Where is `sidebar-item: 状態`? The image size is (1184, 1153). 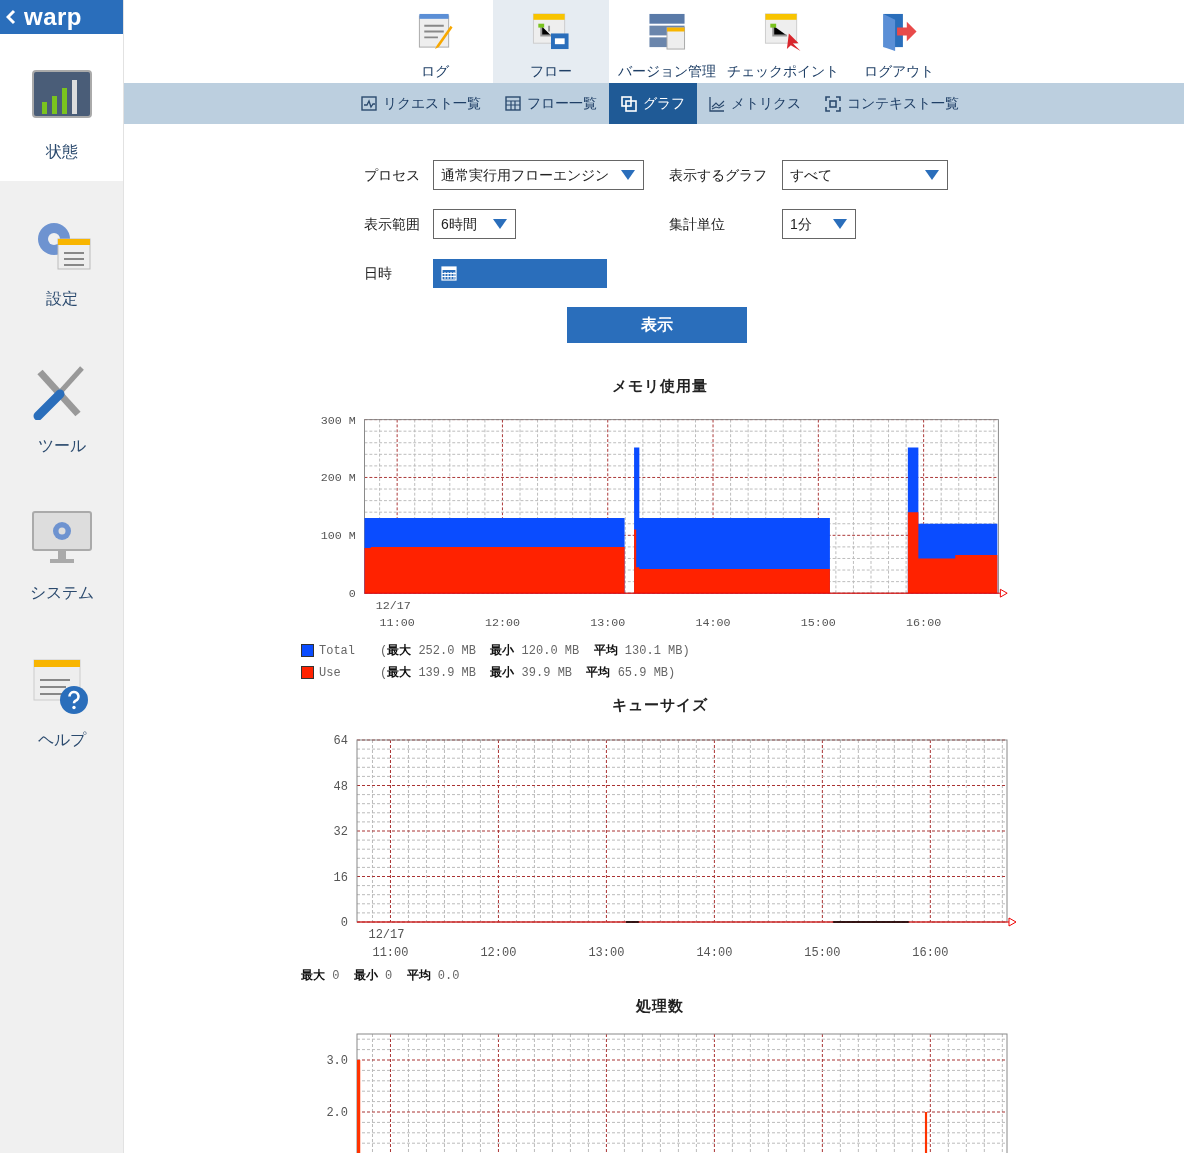 sidebar-item: 状態 is located at coordinates (61, 107).